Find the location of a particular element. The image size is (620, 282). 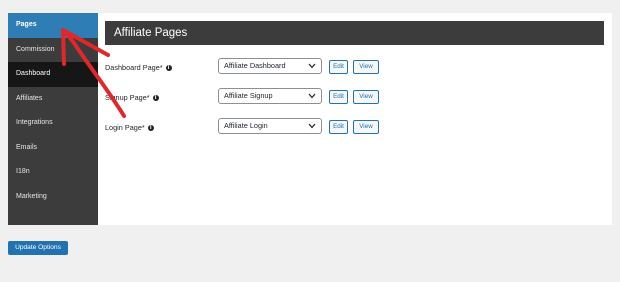

select-value: Affiliate Dashboard is located at coordinates (255, 65).